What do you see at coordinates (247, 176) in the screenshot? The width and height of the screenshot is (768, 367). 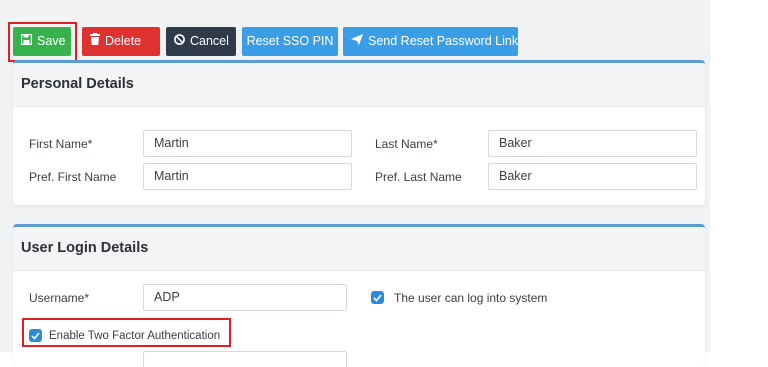 I see `pref-first-name-field: Martin` at bounding box center [247, 176].